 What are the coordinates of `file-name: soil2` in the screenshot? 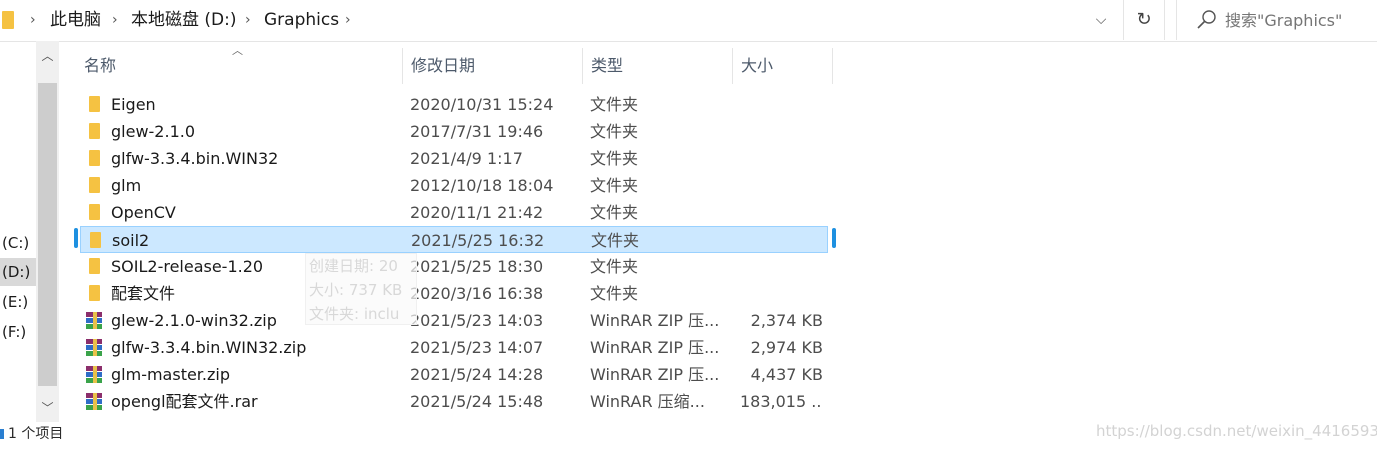 It's located at (131, 240).